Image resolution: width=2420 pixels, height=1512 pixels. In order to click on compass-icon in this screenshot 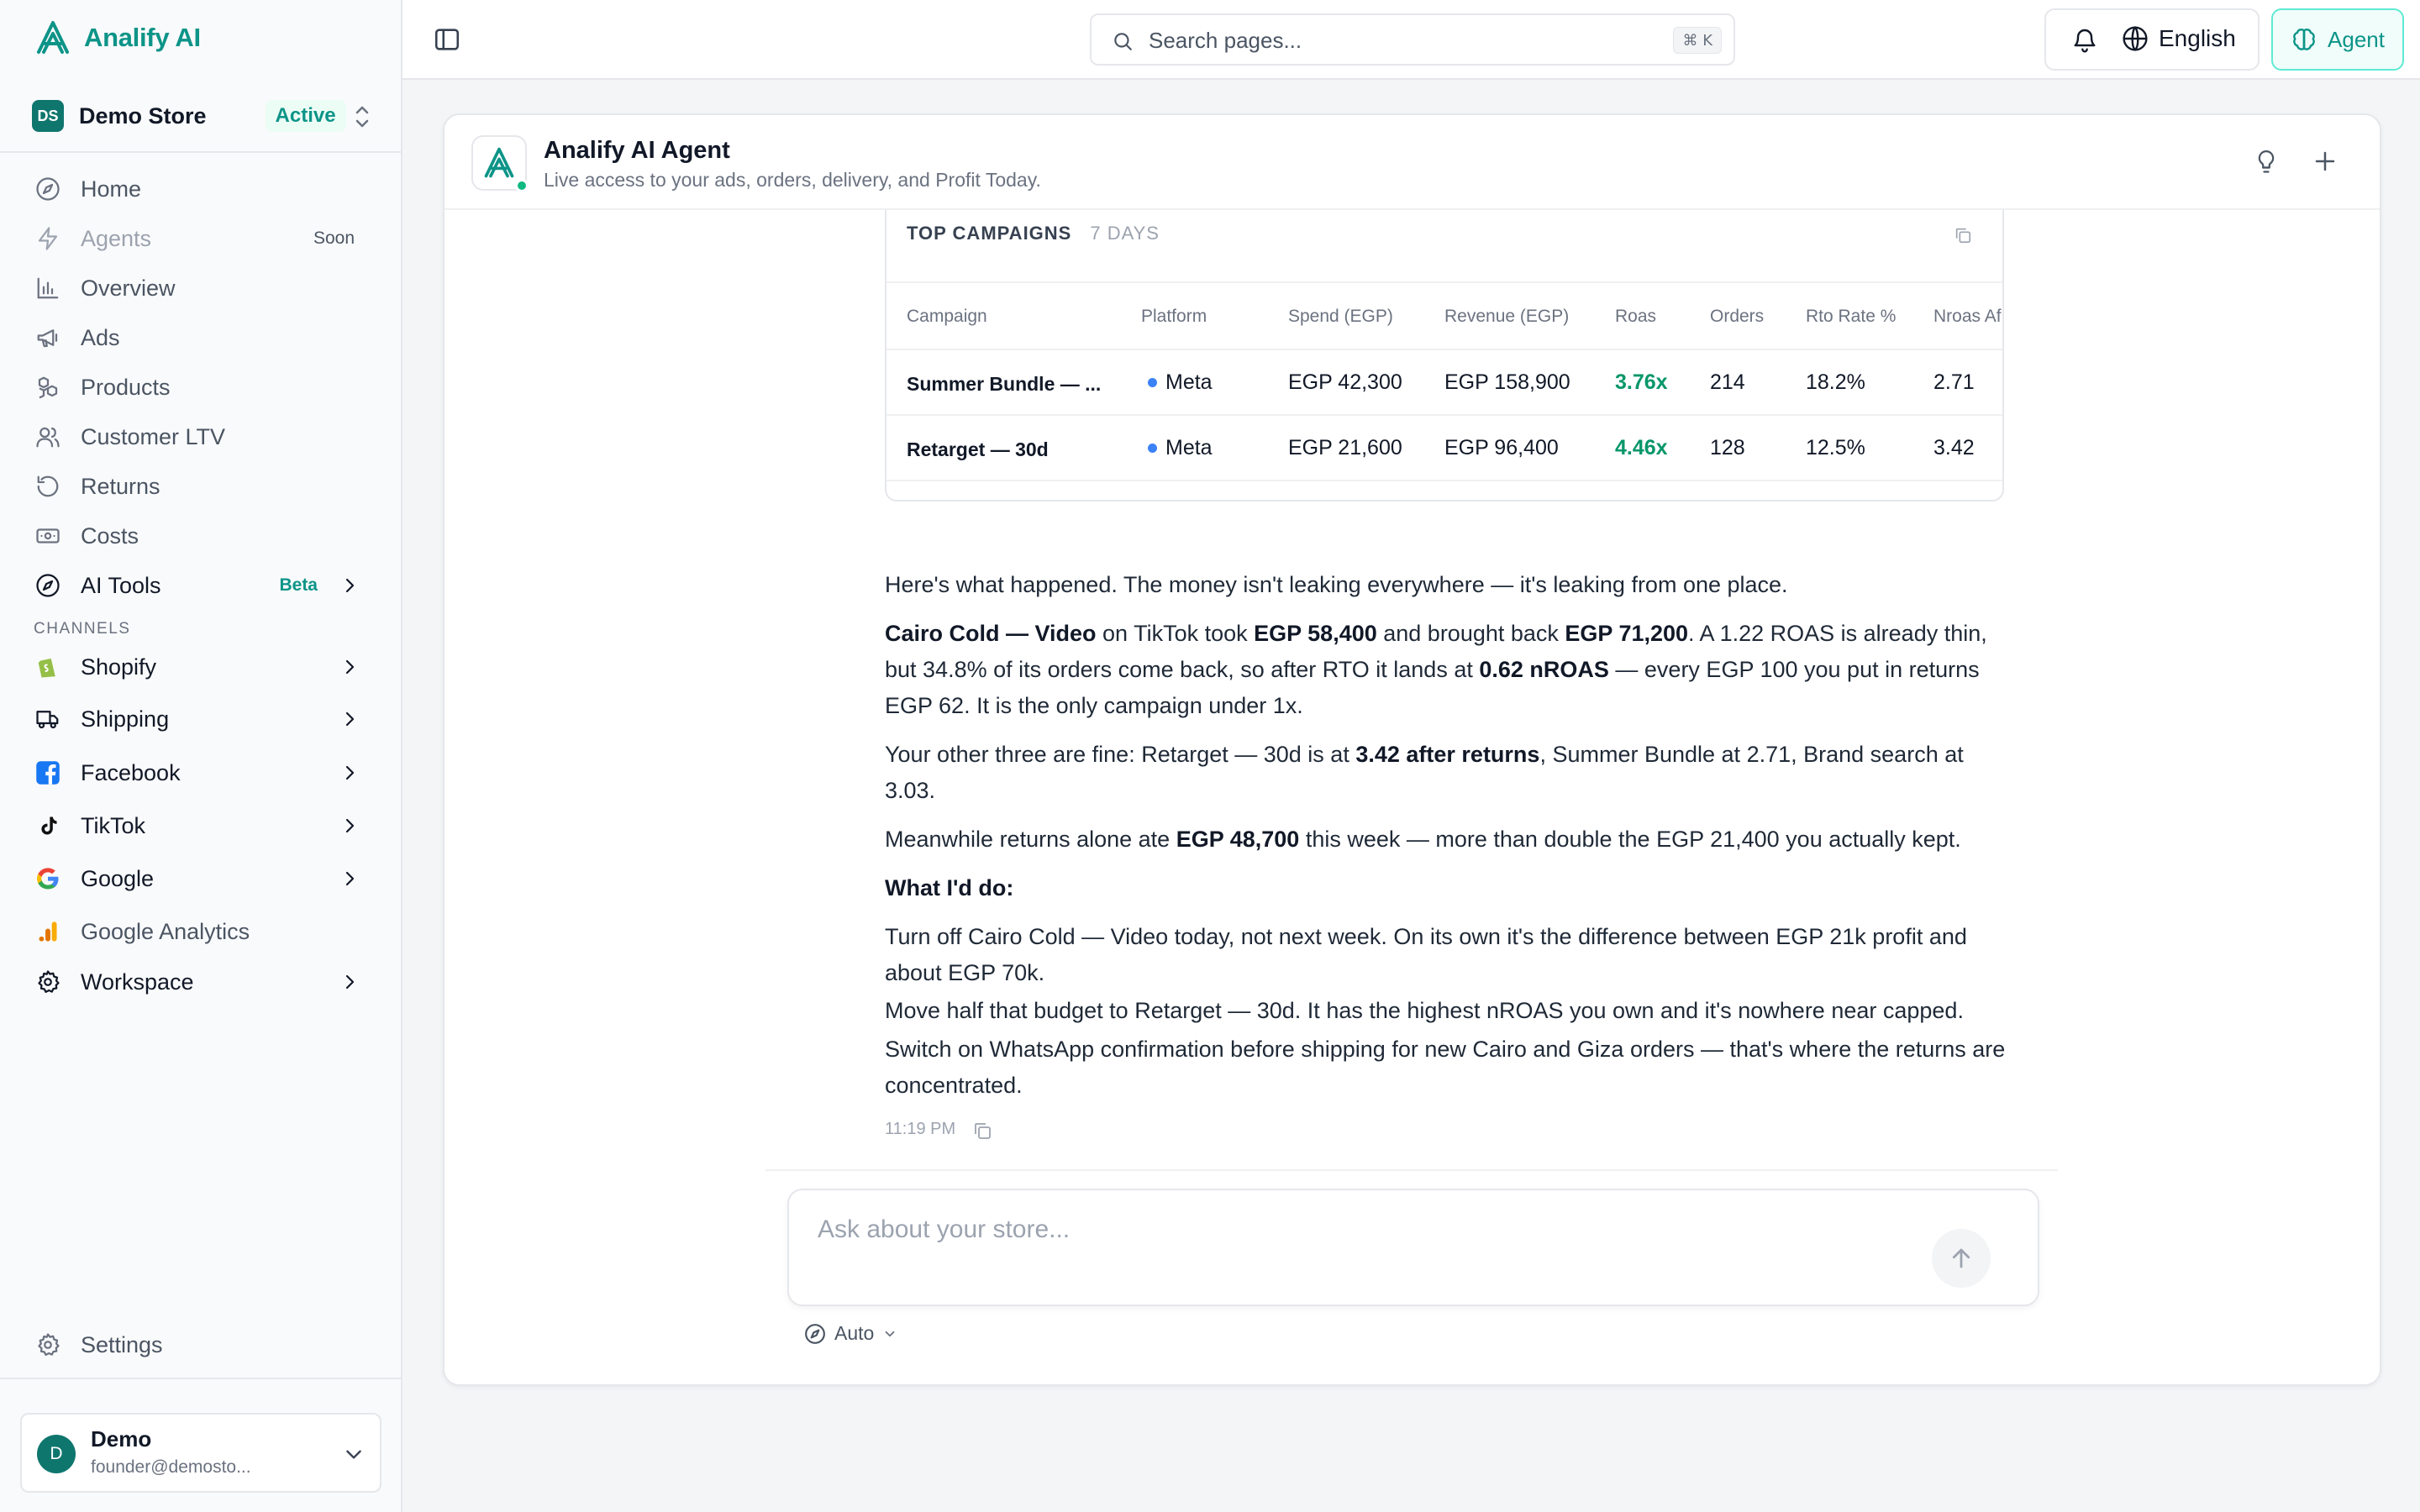, I will do `click(48, 585)`.